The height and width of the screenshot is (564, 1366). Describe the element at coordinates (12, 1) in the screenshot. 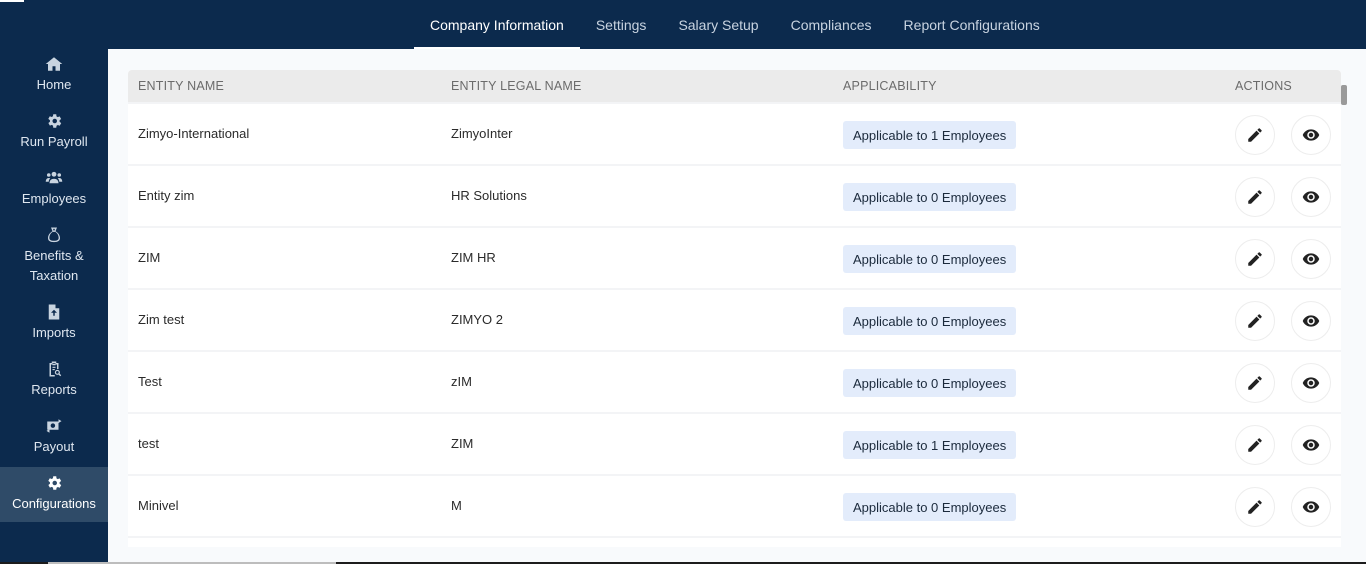

I see `window-corner` at that location.